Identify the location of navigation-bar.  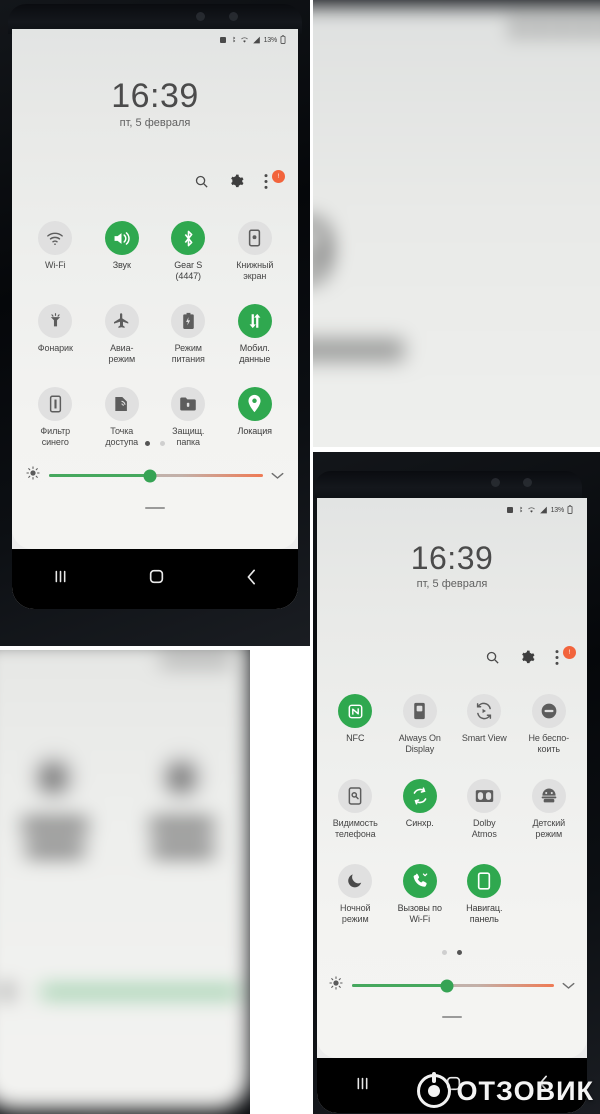
(155, 579).